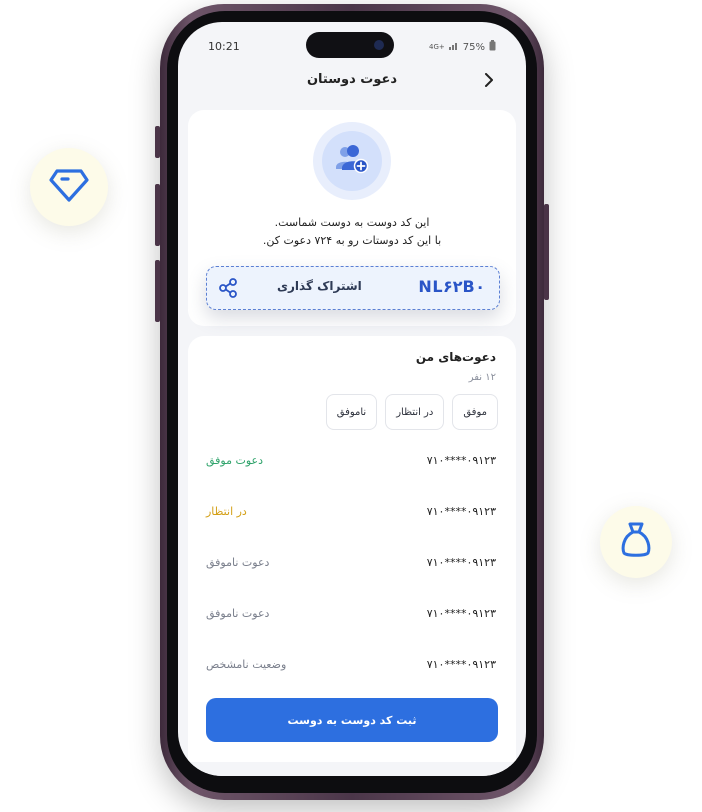  I want to click on money-bag-icon, so click(636, 542).